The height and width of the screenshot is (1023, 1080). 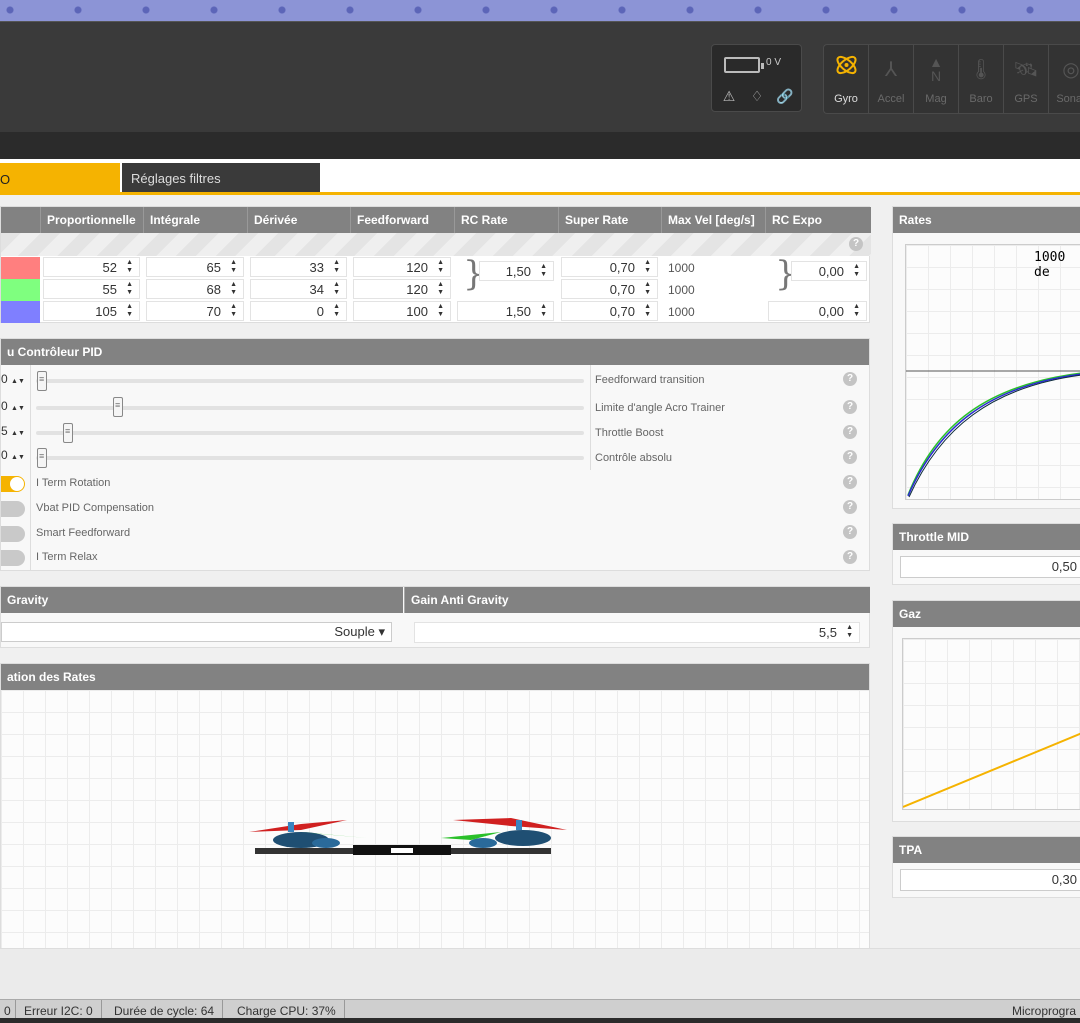 I want to click on warning-icon: ⚠, so click(x=729, y=96).